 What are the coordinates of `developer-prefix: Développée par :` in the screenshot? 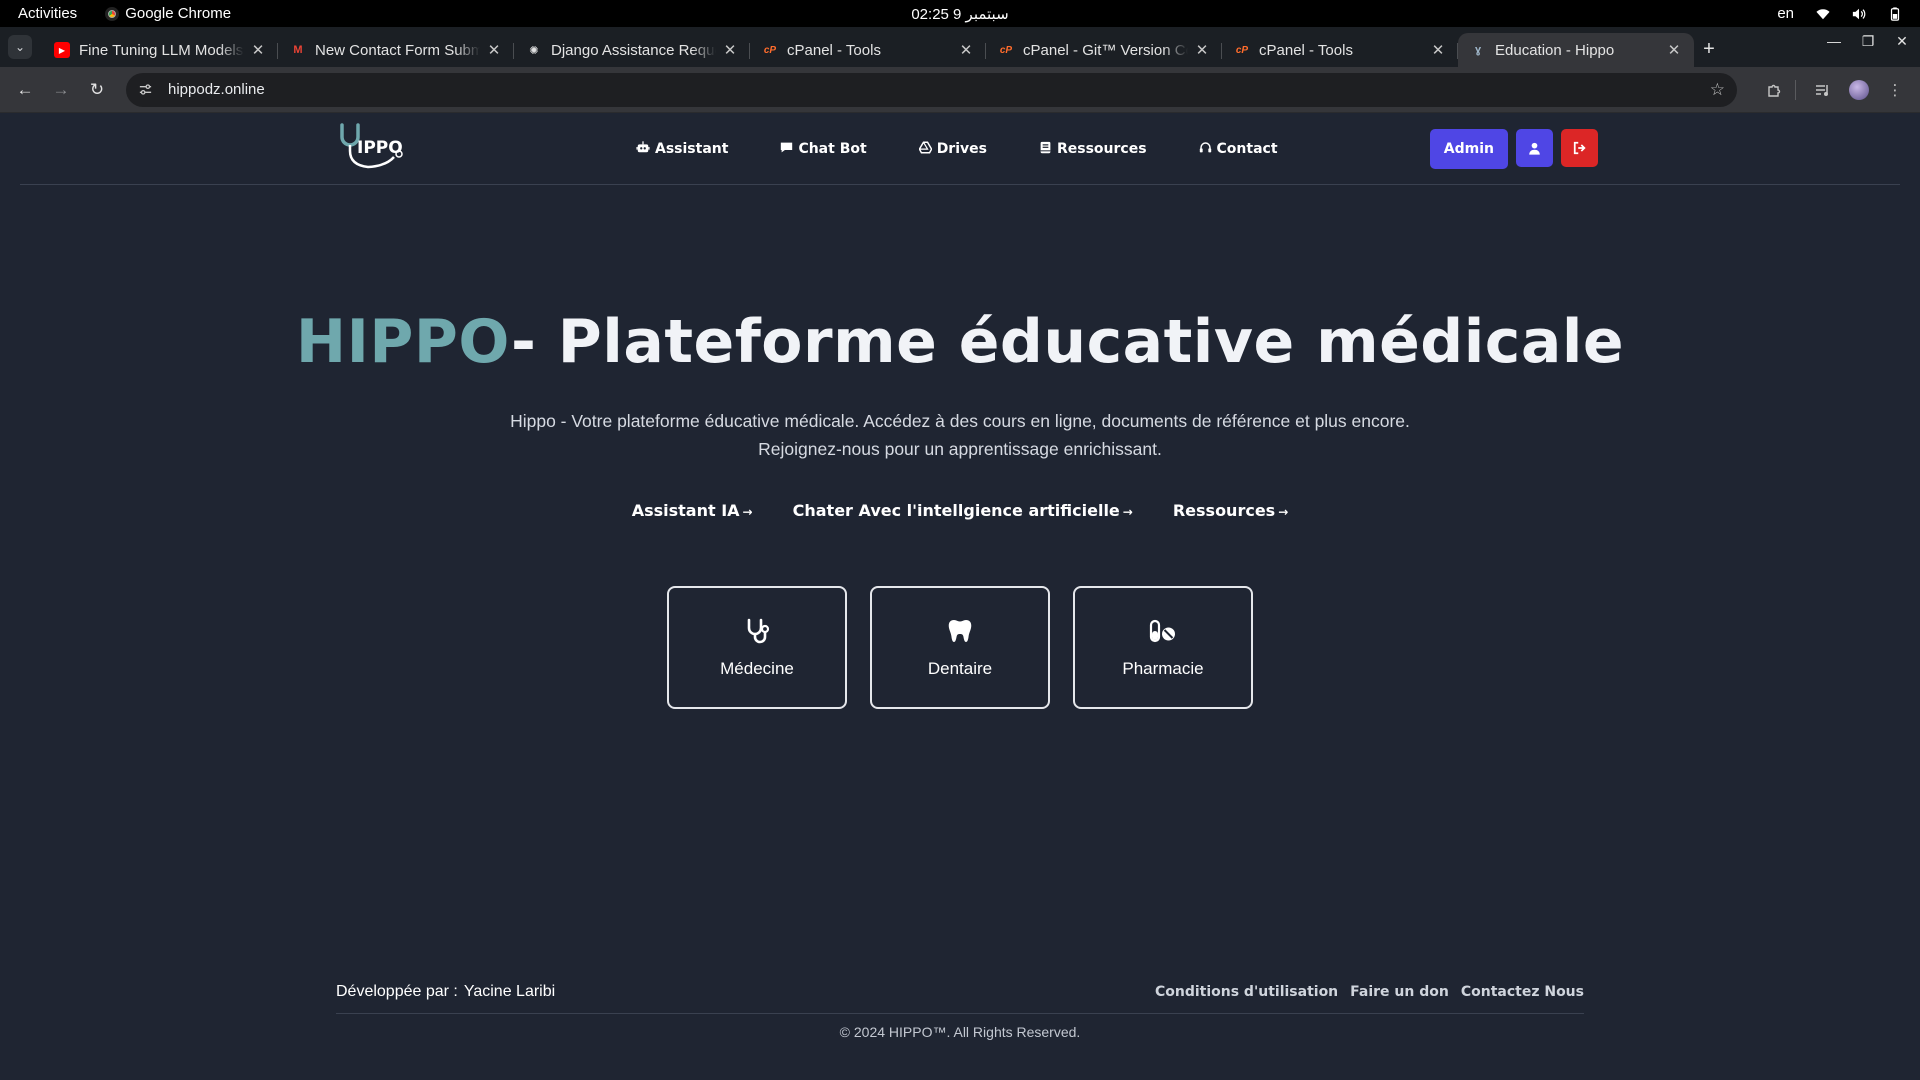 It's located at (397, 991).